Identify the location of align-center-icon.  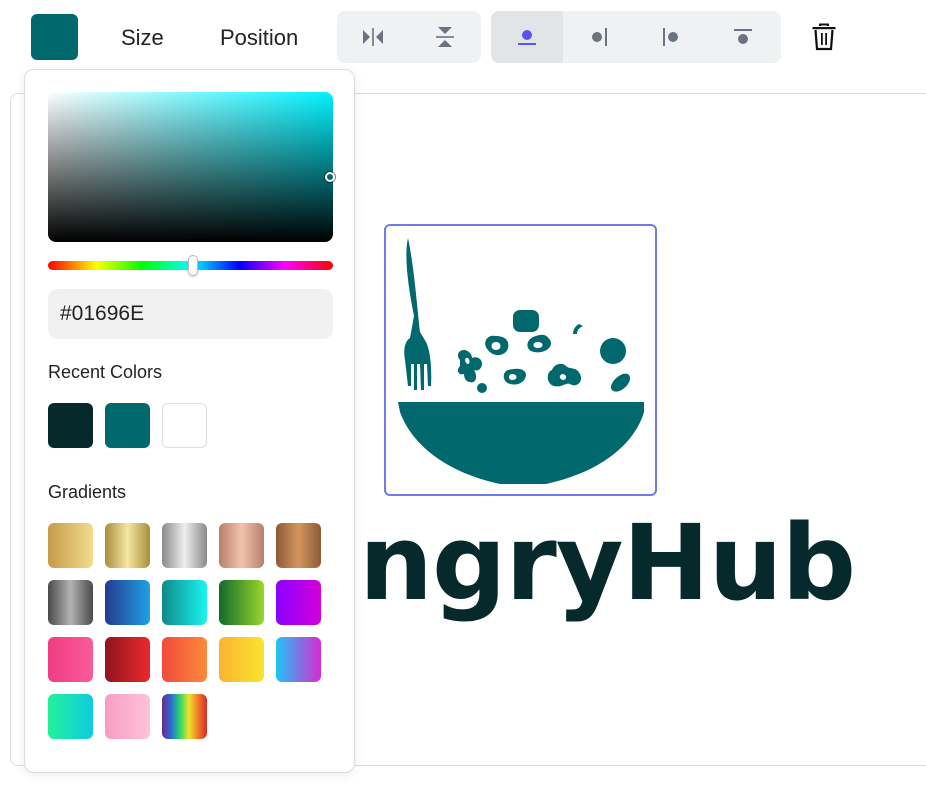
(527, 37).